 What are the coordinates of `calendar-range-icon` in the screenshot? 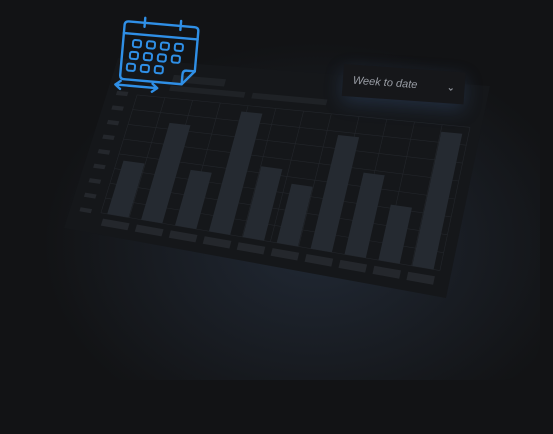 It's located at (157, 54).